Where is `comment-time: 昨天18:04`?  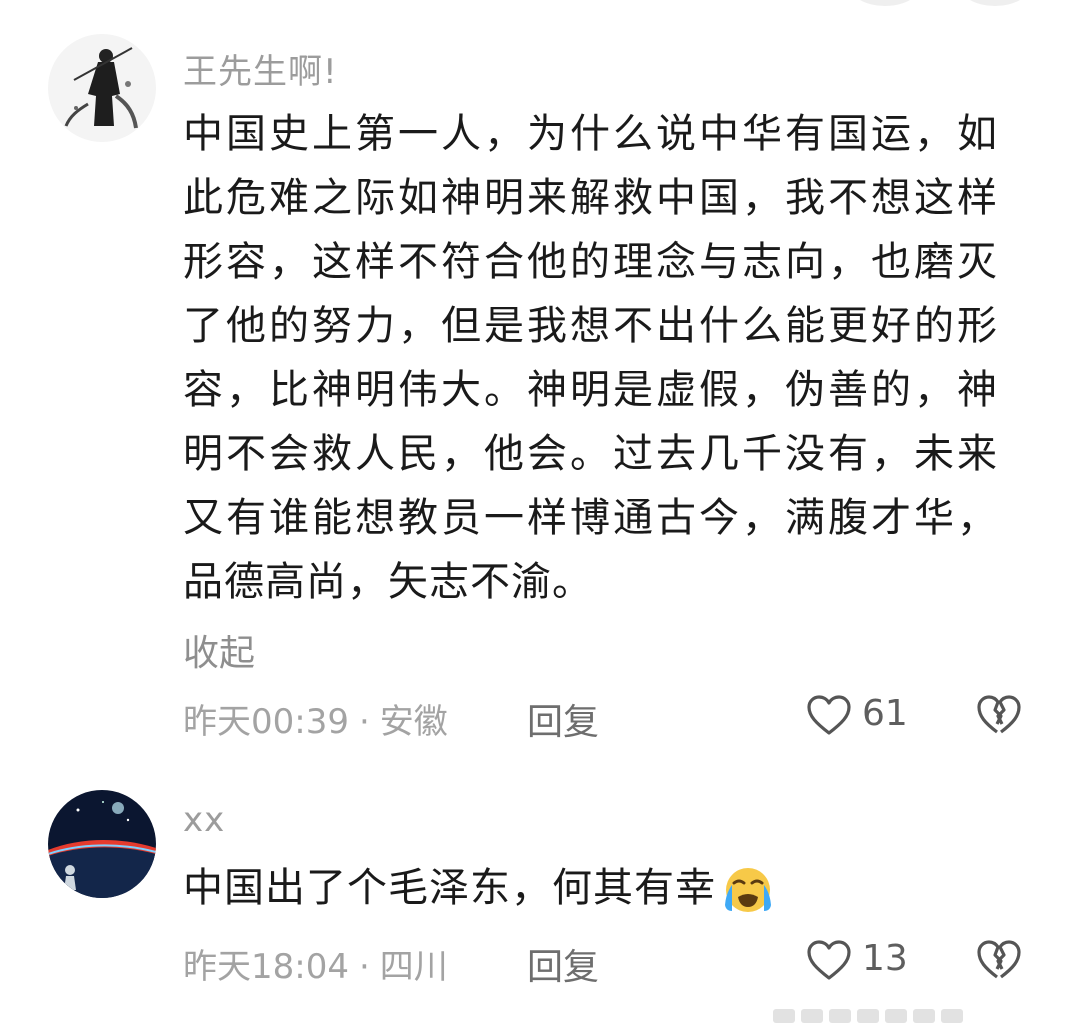
comment-time: 昨天18:04 is located at coordinates (266, 967).